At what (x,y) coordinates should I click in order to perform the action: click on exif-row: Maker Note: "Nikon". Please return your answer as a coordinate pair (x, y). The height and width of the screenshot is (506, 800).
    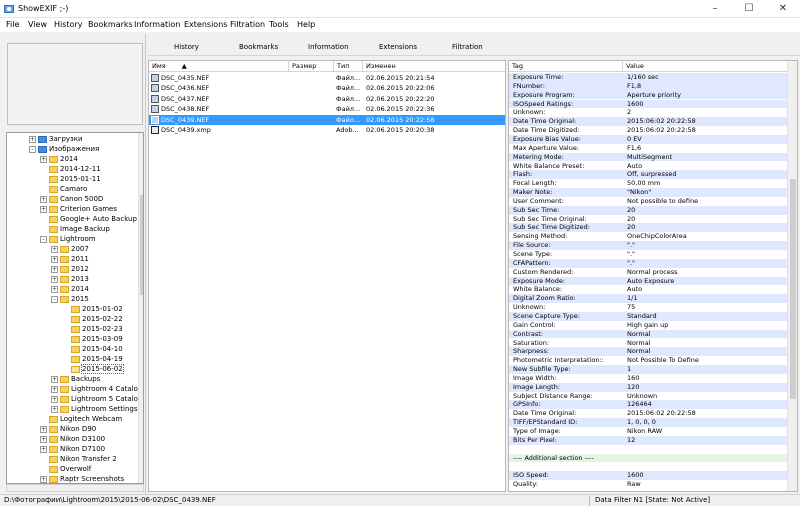
    Looking at the image, I should click on (648, 192).